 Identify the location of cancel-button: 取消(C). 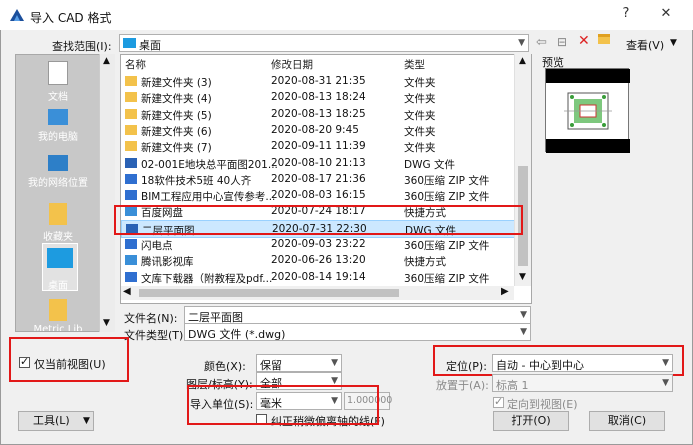
(627, 421).